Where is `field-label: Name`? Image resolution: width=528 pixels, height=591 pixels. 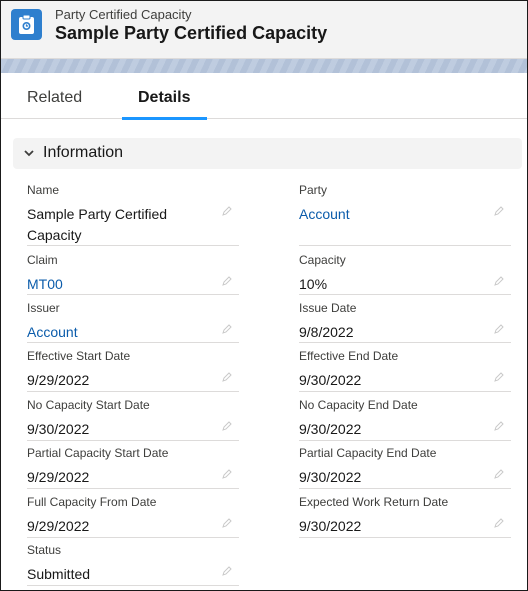 field-label: Name is located at coordinates (43, 190).